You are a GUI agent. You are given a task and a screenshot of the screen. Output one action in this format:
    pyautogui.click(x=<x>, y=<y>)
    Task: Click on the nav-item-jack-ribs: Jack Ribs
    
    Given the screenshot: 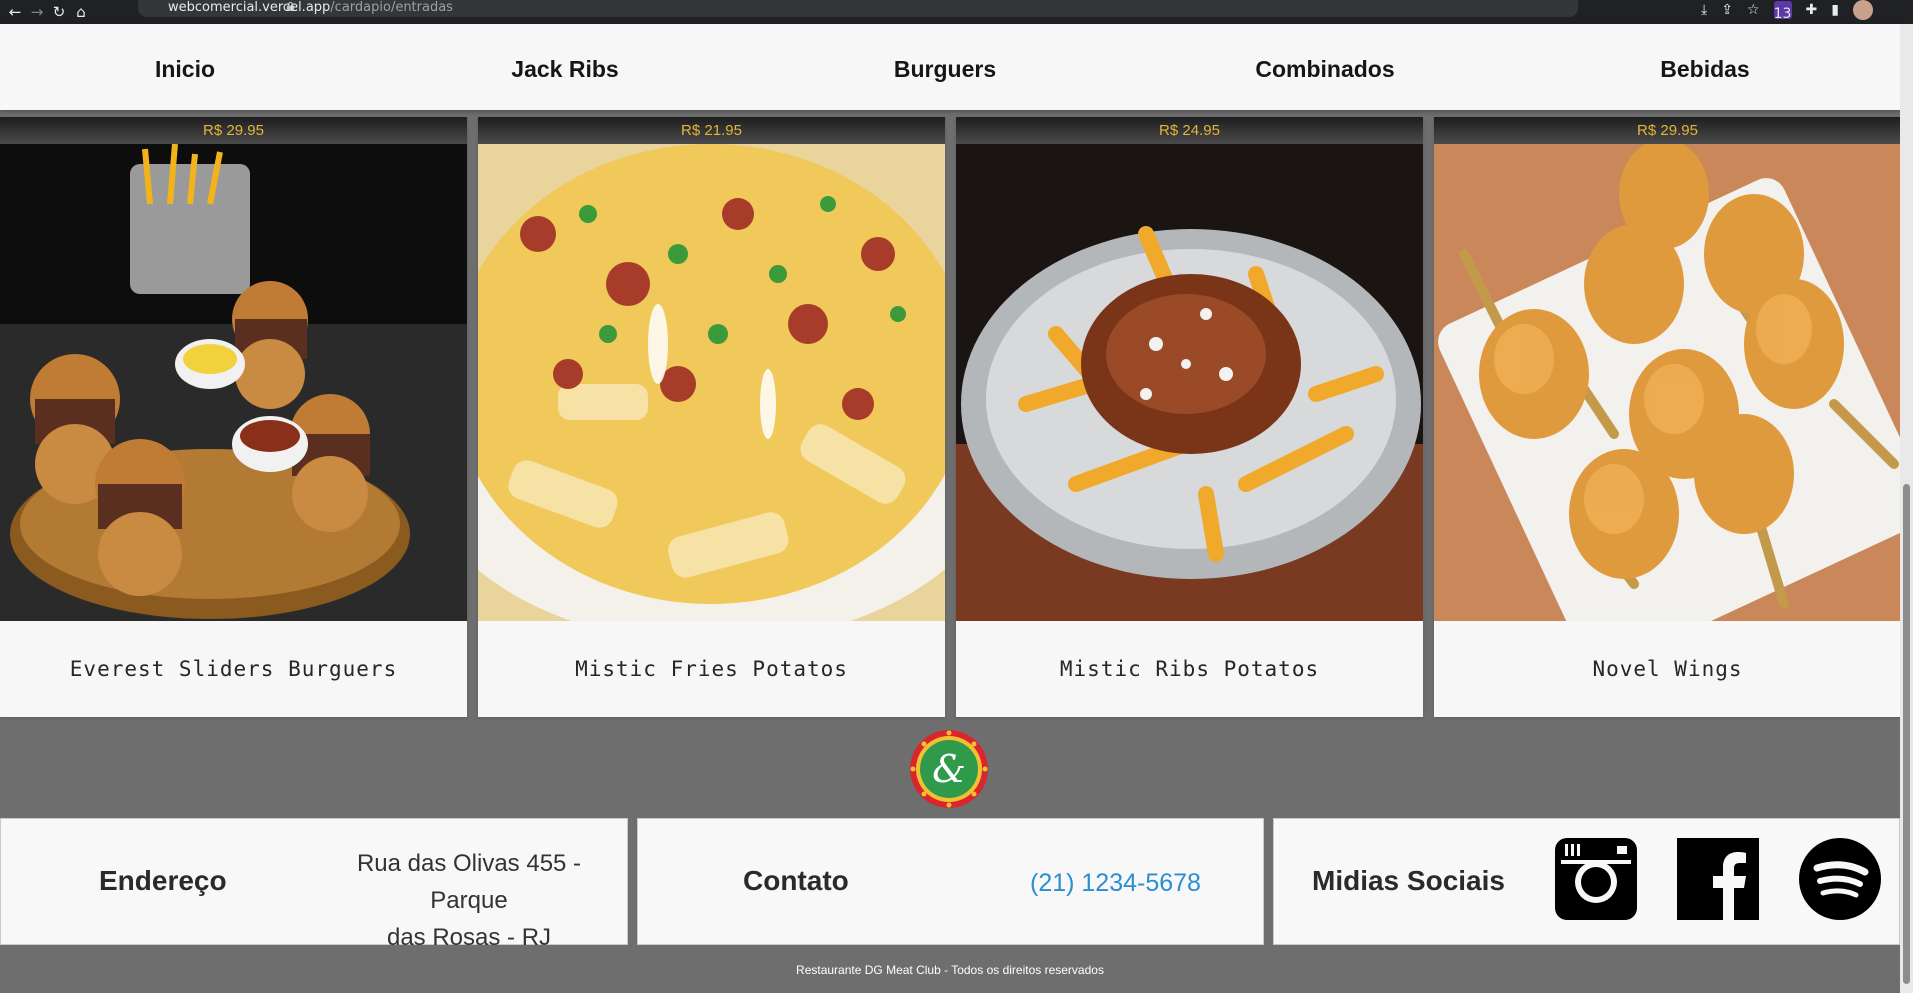 What is the action you would take?
    pyautogui.click(x=565, y=67)
    